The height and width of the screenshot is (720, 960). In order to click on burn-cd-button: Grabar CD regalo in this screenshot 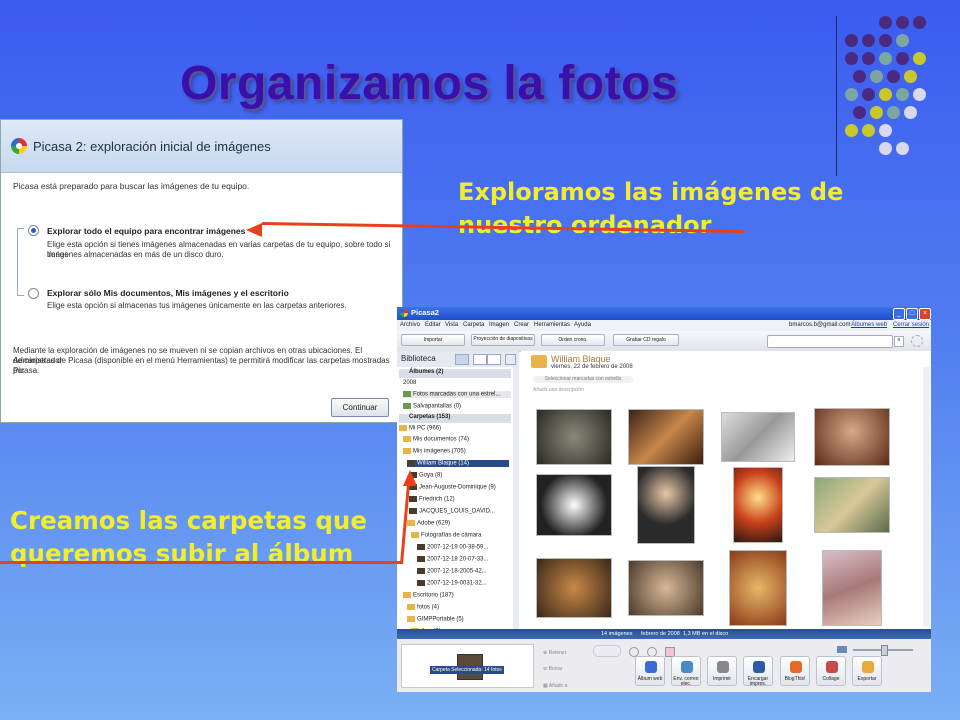, I will do `click(646, 340)`.